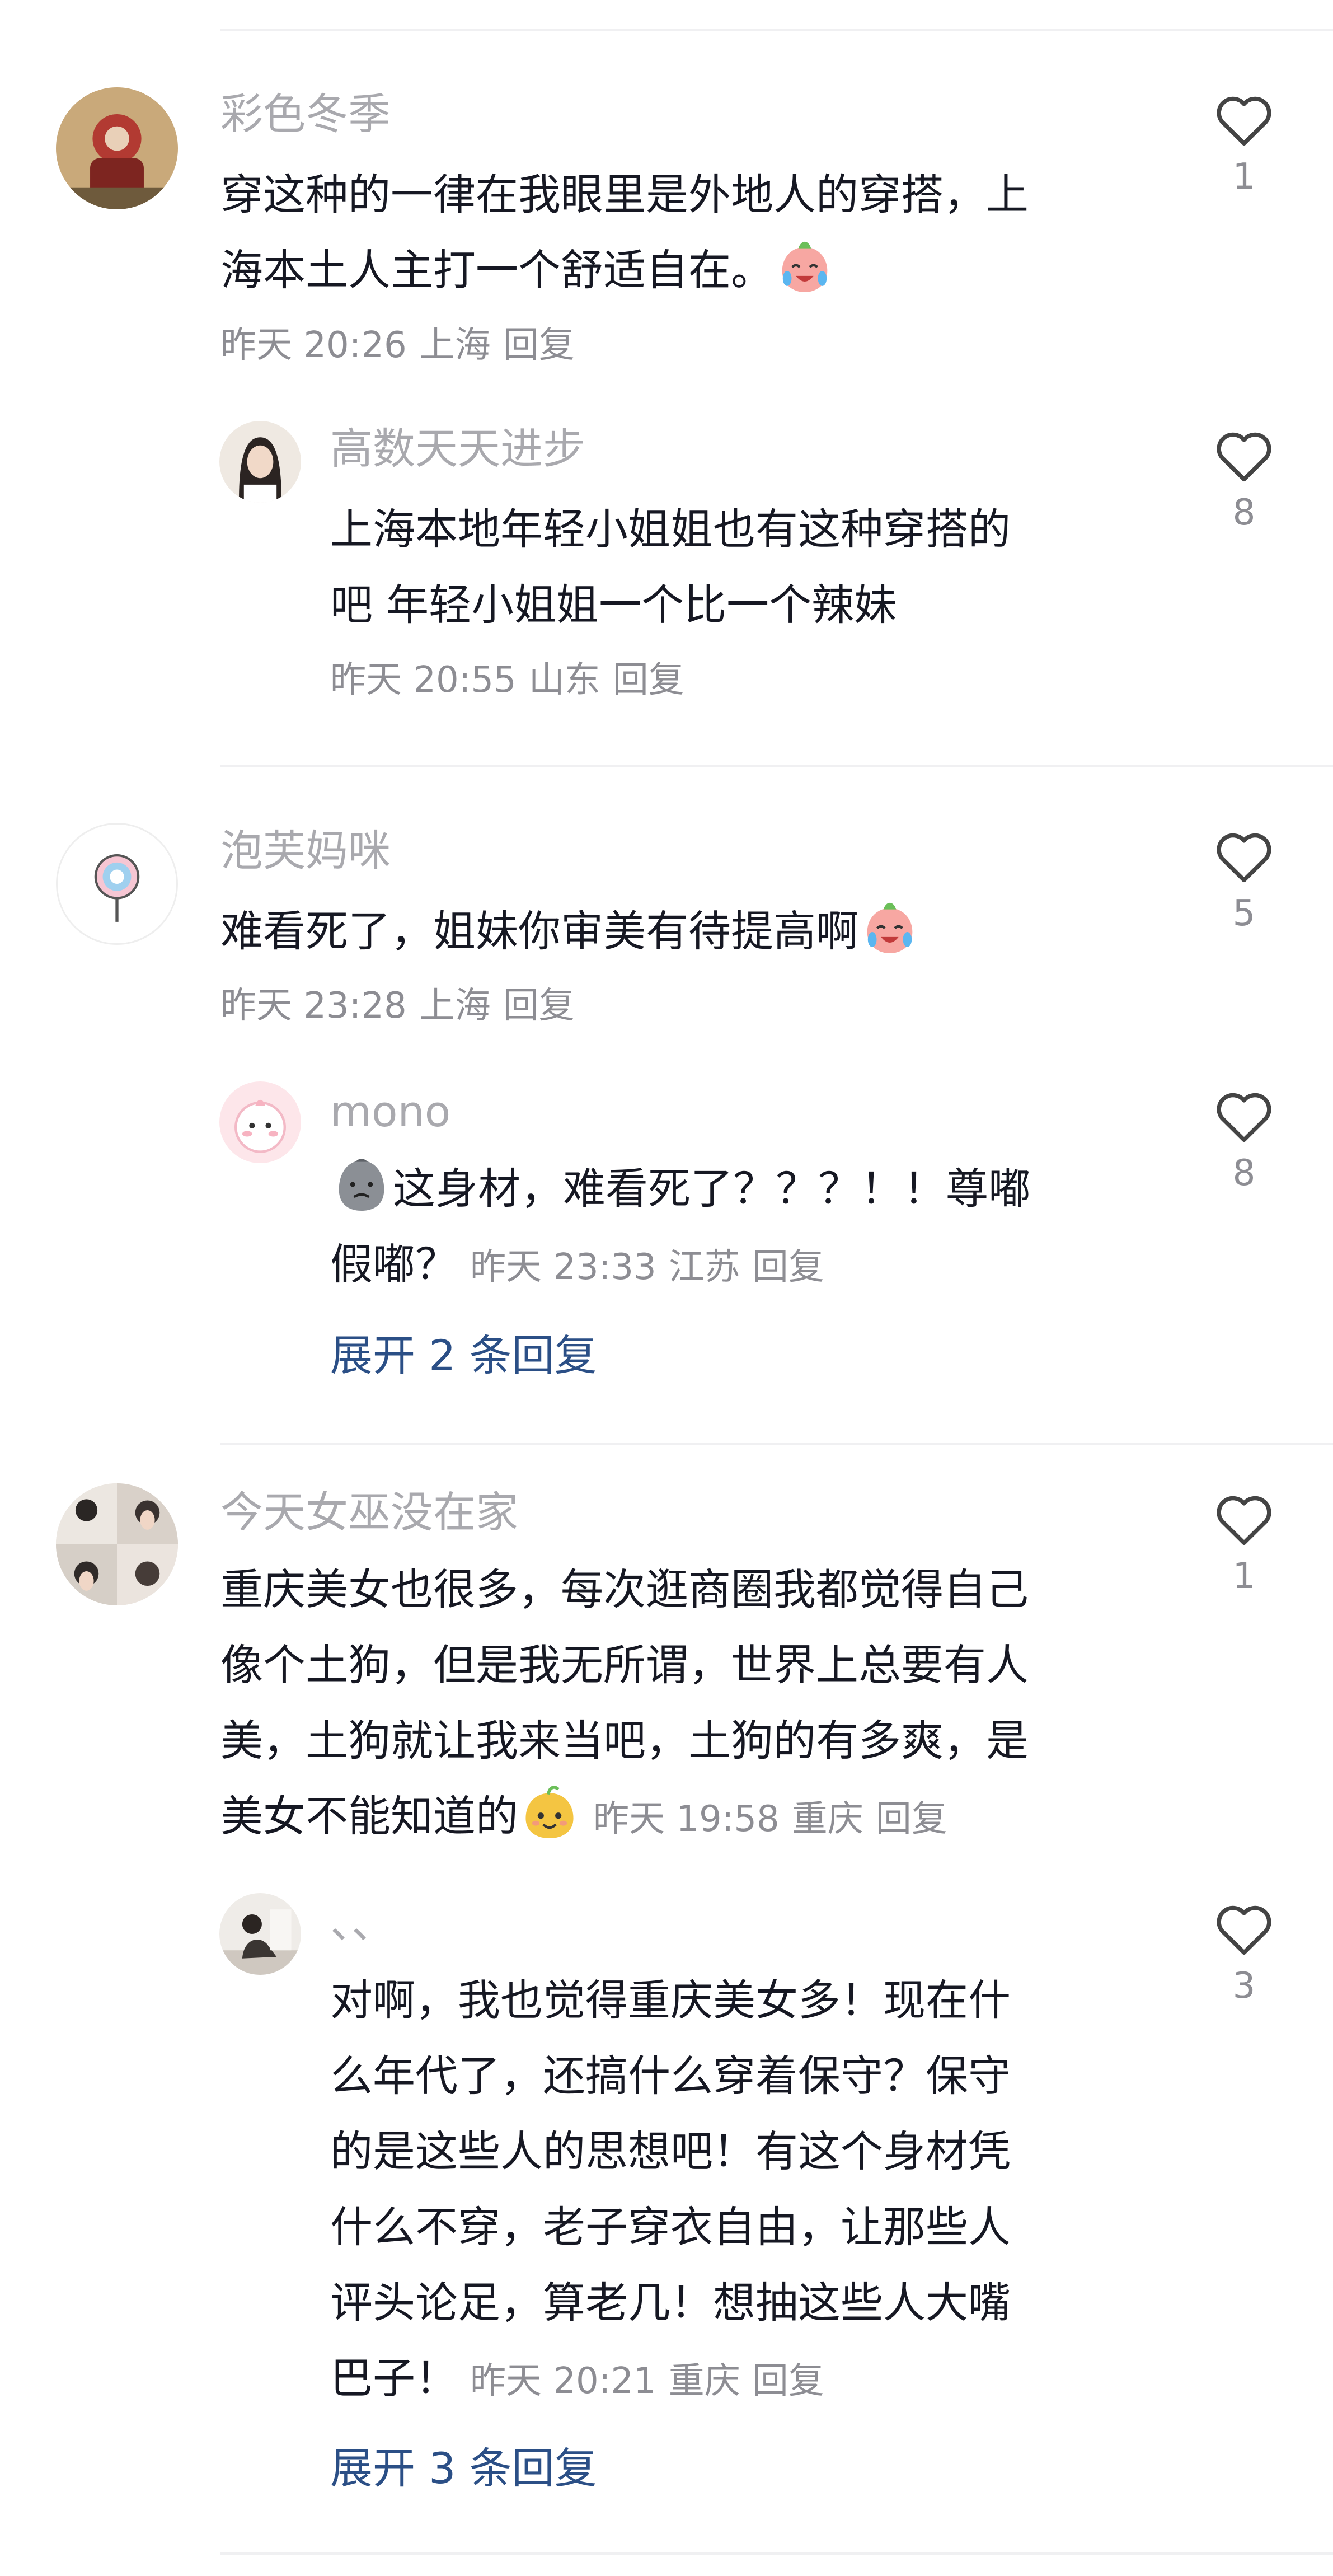 This screenshot has height=2576, width=1333. Describe the element at coordinates (497, 270) in the screenshot. I see `comment-line: 海本土人主打一个舒适自在。` at that location.